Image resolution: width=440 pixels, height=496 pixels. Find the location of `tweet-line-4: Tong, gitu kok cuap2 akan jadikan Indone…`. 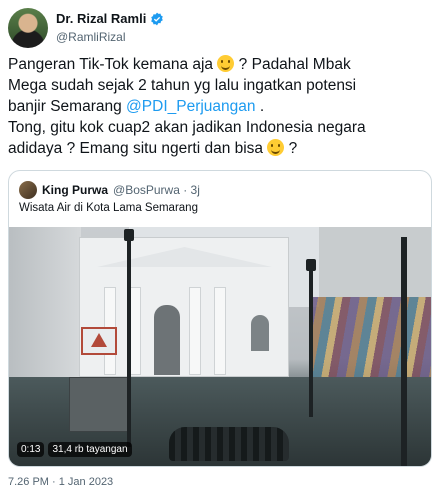

tweet-line-4: Tong, gitu kok cuap2 akan jadikan Indone… is located at coordinates (187, 127).